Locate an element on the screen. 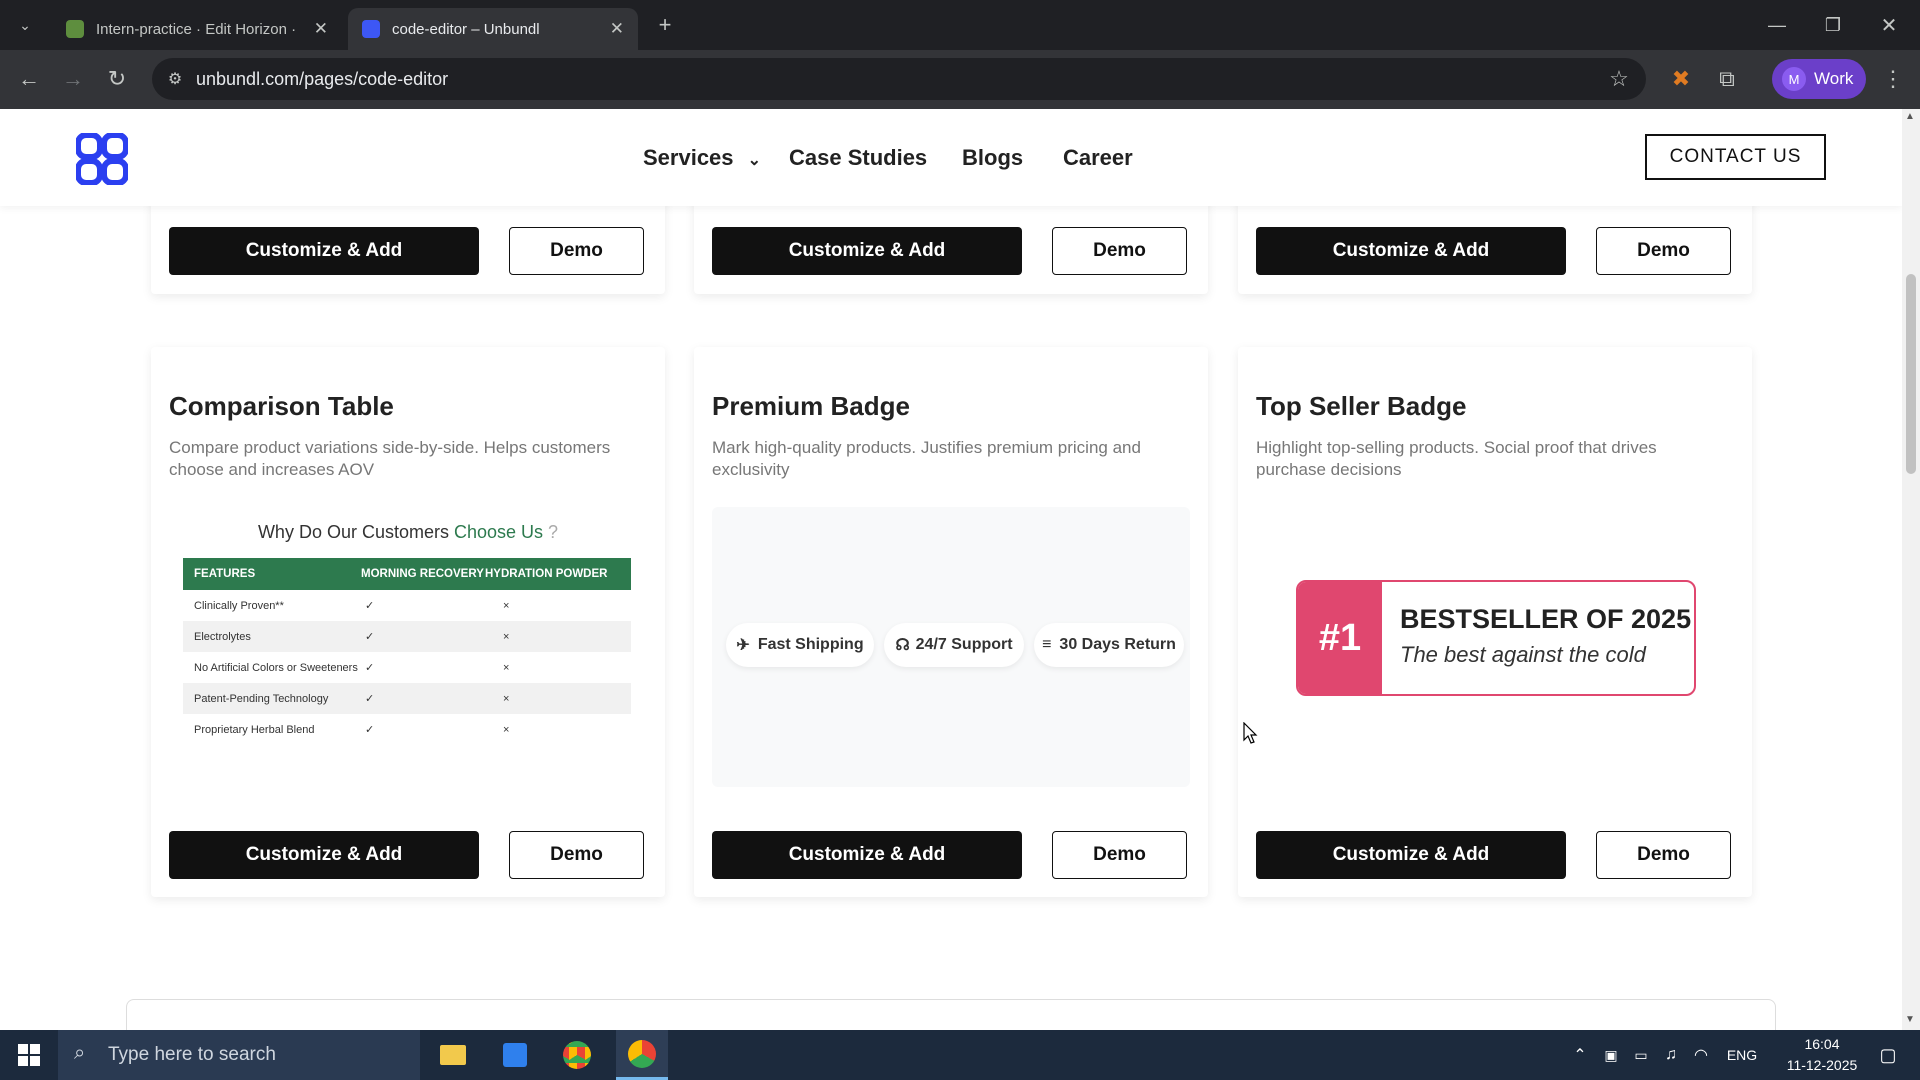 Image resolution: width=1920 pixels, height=1080 pixels. next-section is located at coordinates (951, 1014).